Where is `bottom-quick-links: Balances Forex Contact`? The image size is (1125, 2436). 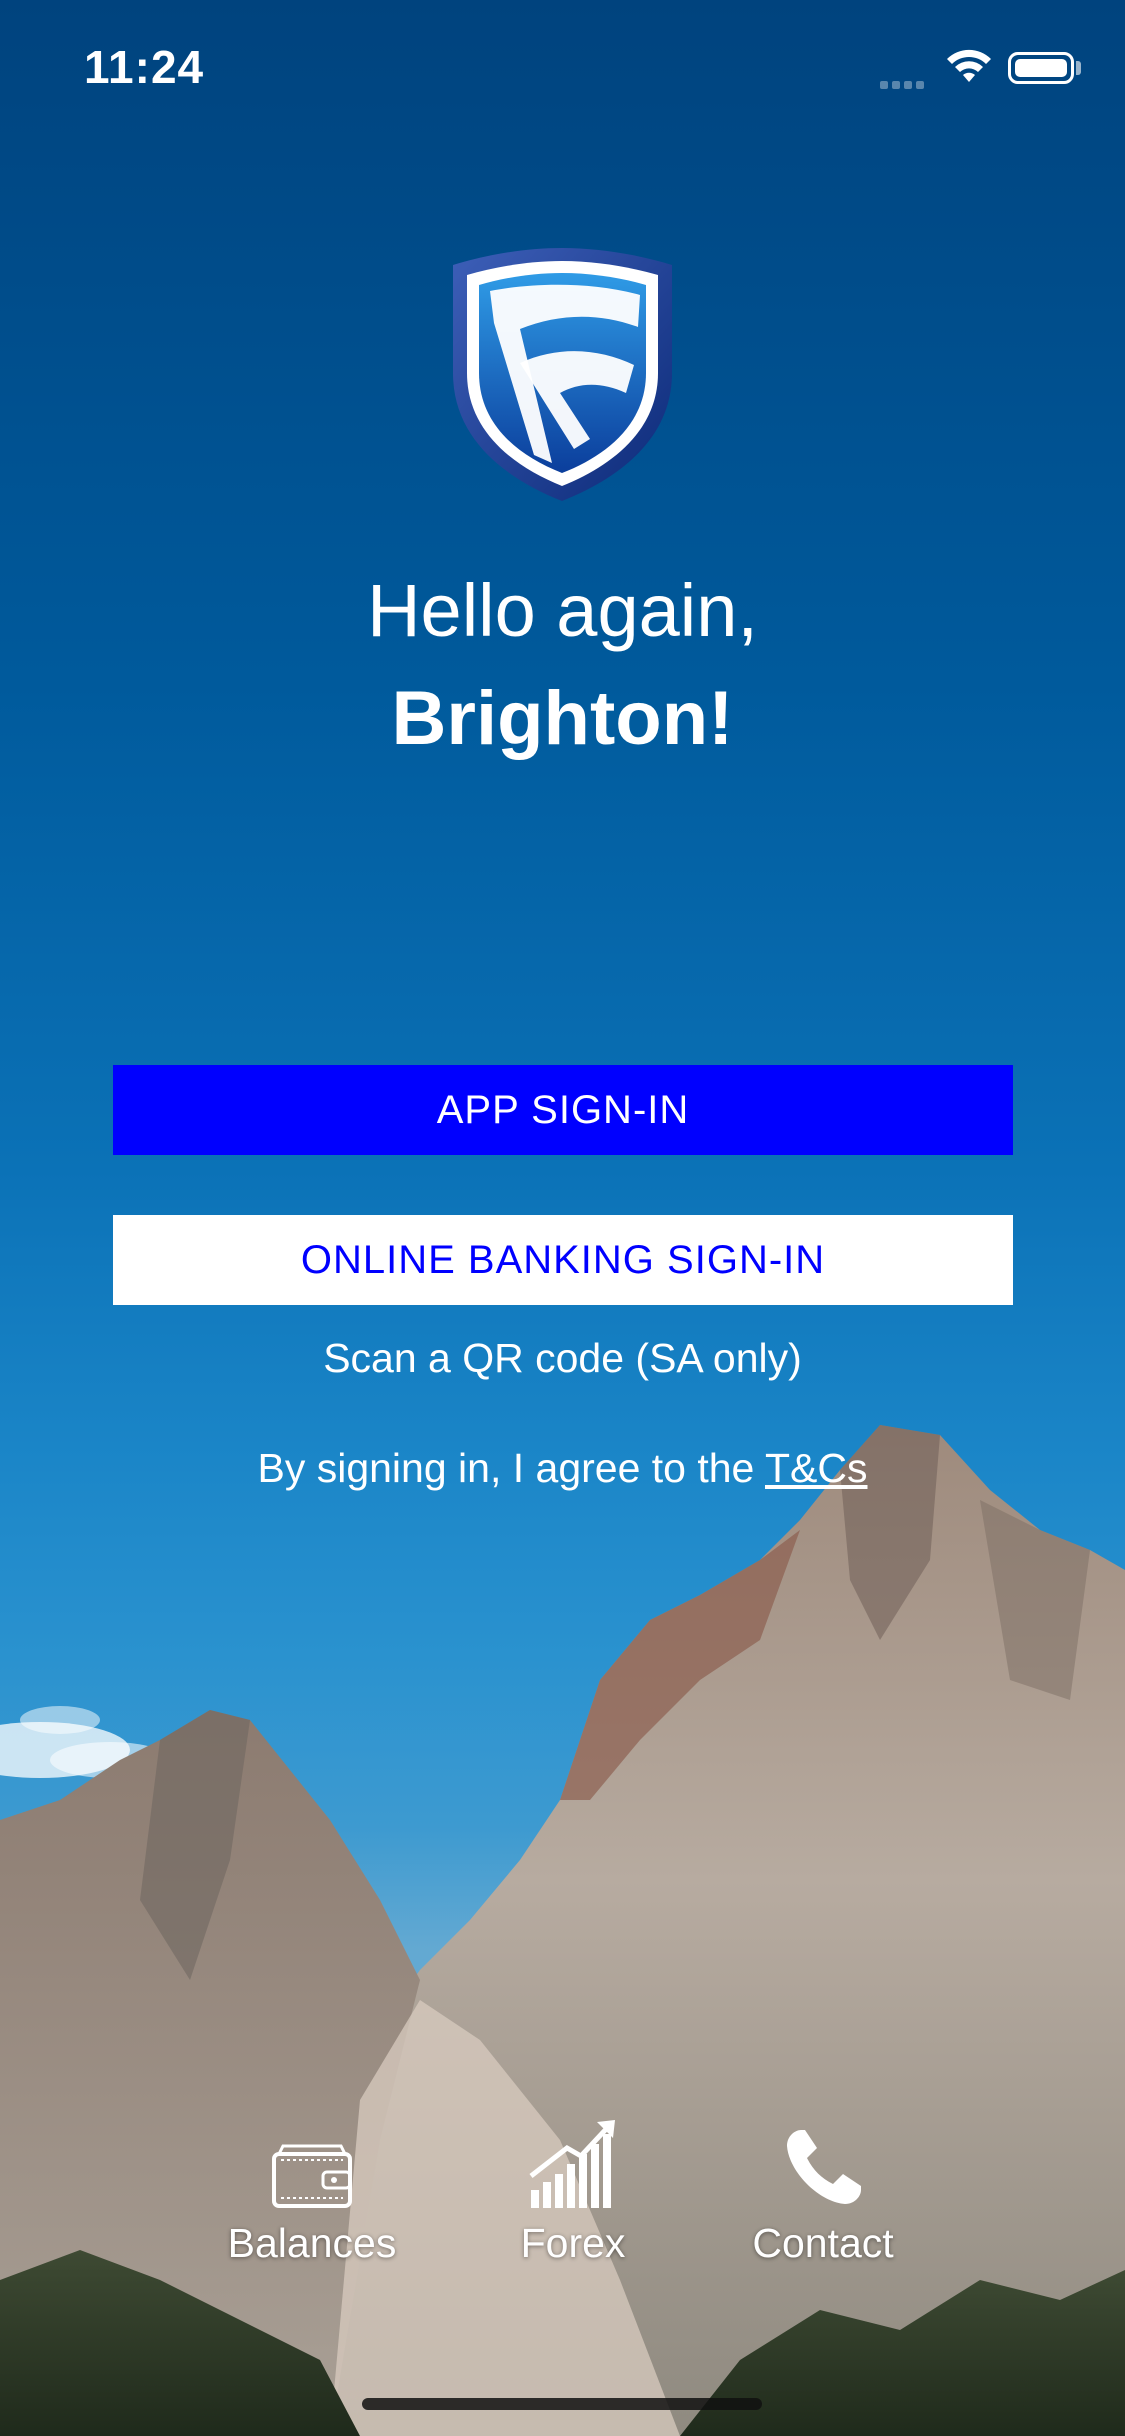 bottom-quick-links: Balances Forex Contact is located at coordinates (562, 2200).